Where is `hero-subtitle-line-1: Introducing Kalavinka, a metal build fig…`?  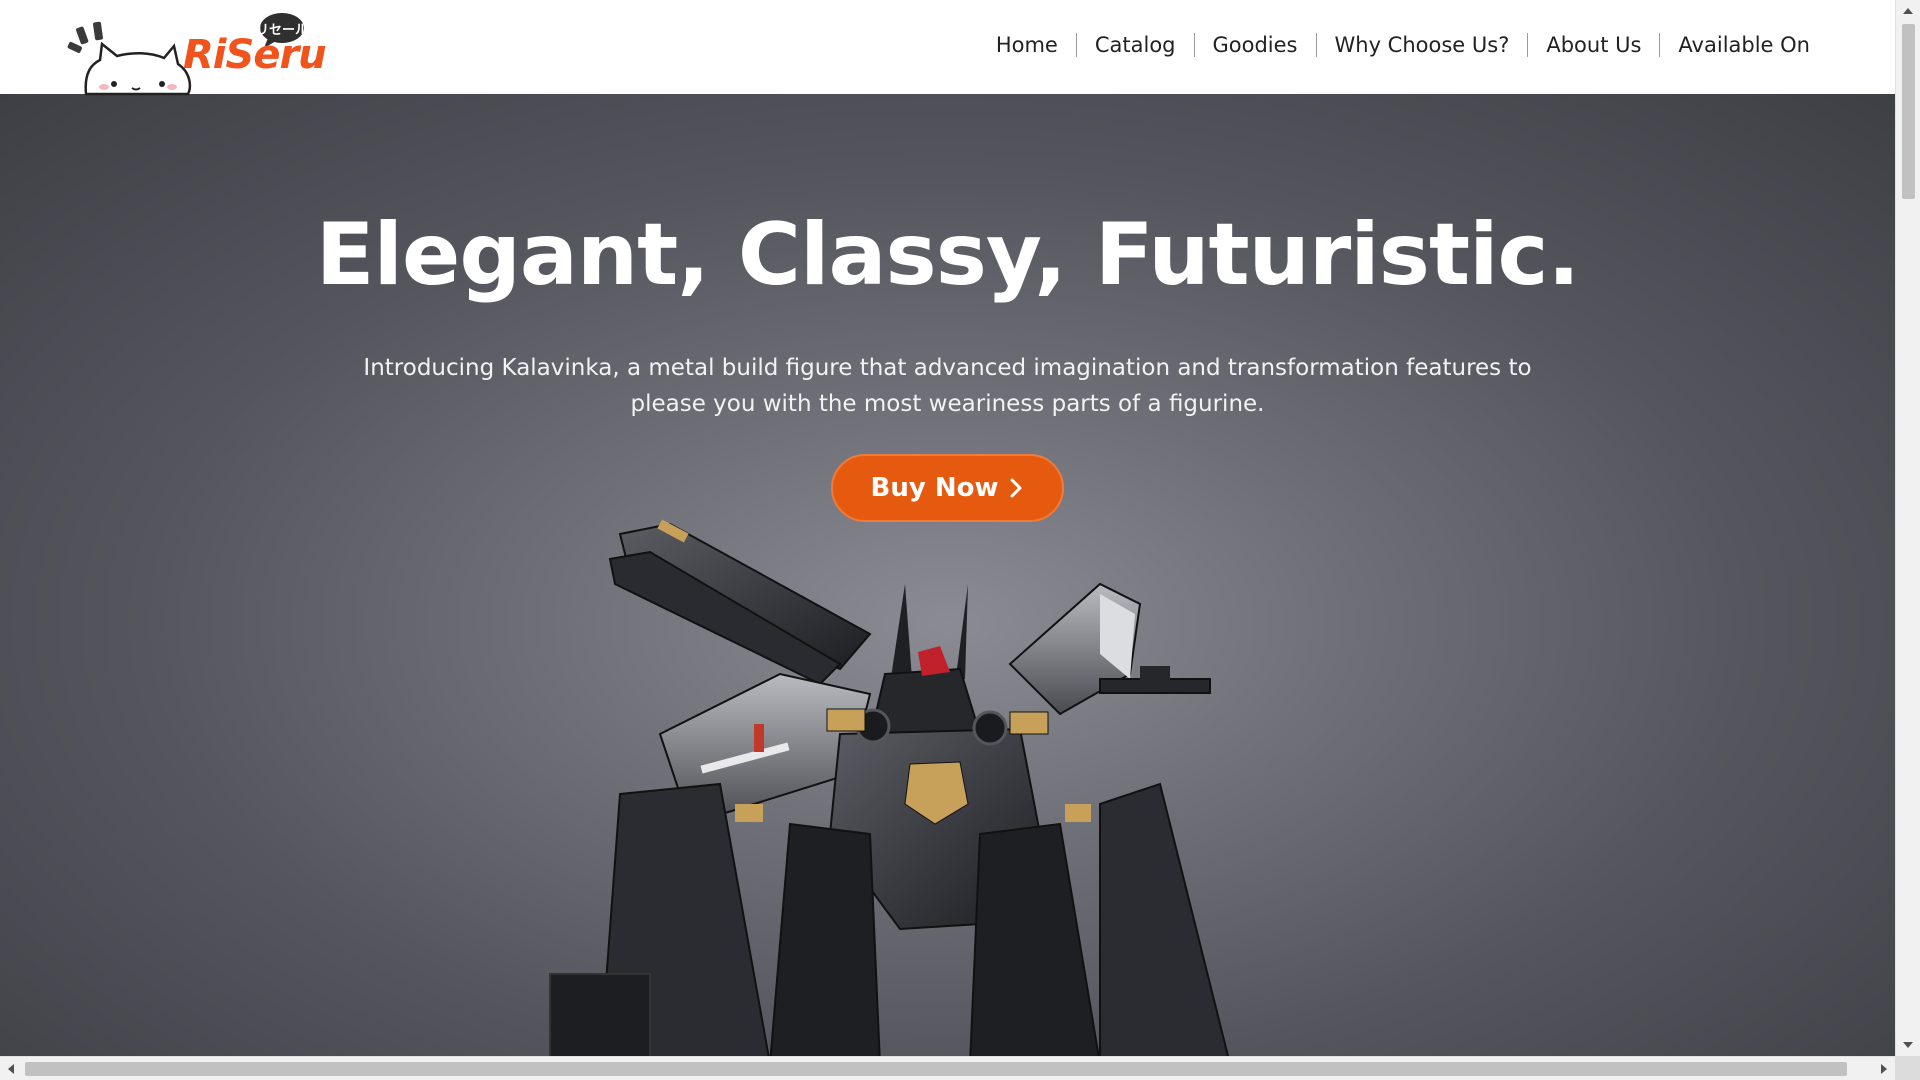
hero-subtitle-line-1: Introducing Kalavinka, a metal build fig… is located at coordinates (947, 368).